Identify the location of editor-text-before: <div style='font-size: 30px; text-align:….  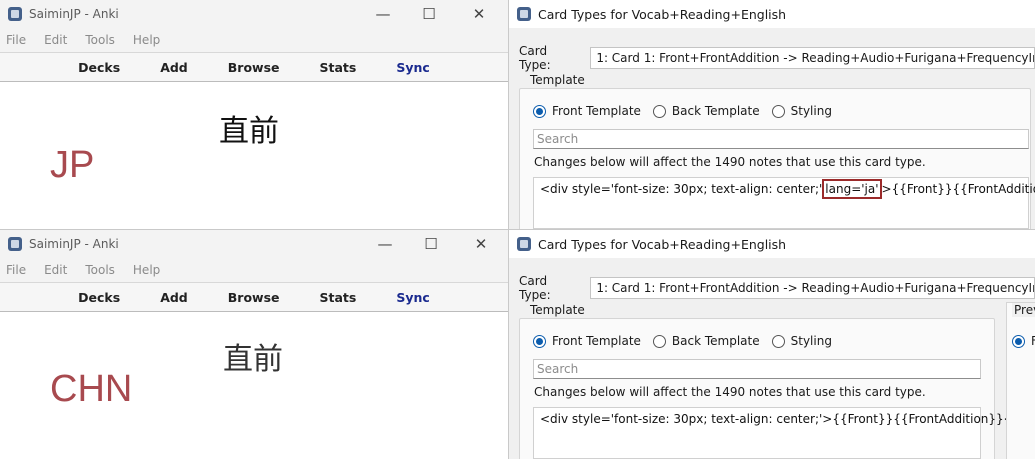
(681, 189).